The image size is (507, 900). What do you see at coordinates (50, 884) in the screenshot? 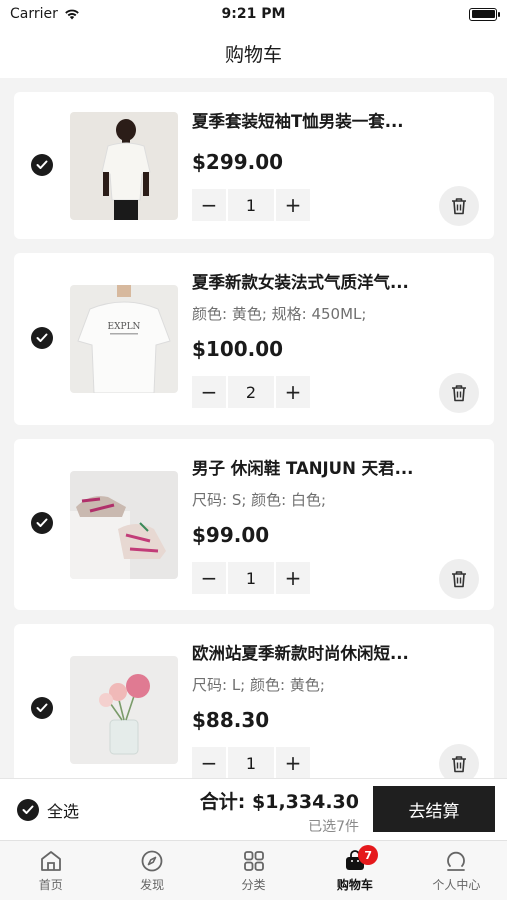
I see `tab-label: 首页` at bounding box center [50, 884].